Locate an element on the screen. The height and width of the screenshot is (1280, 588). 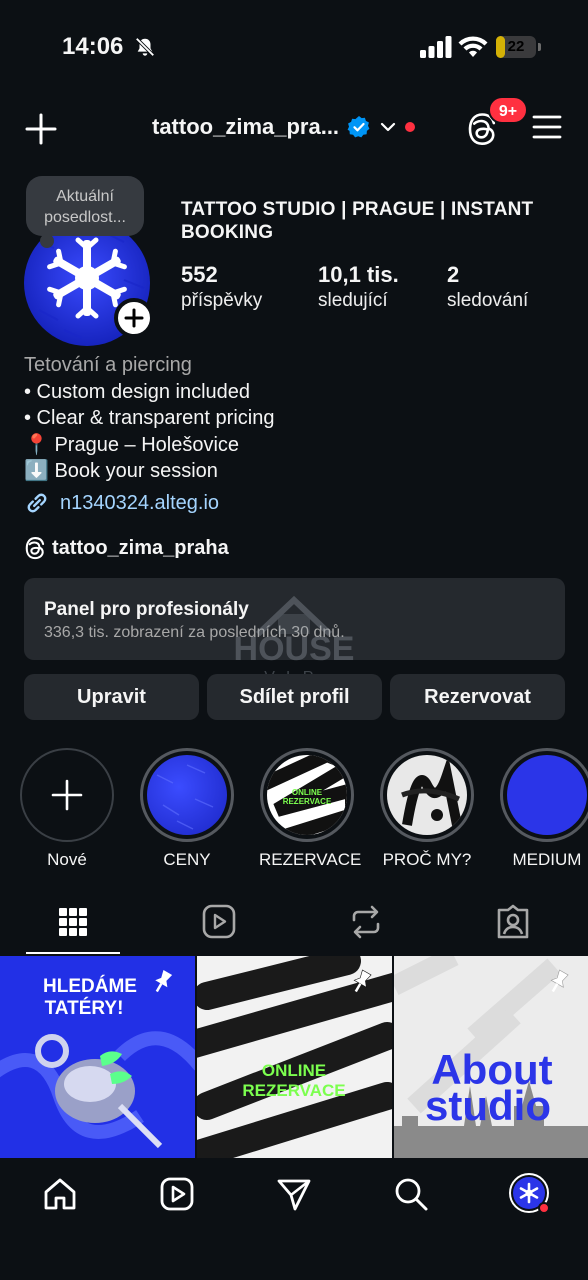
brush-stroke-cover: ONLINE REZERVACE is located at coordinates (307, 795).